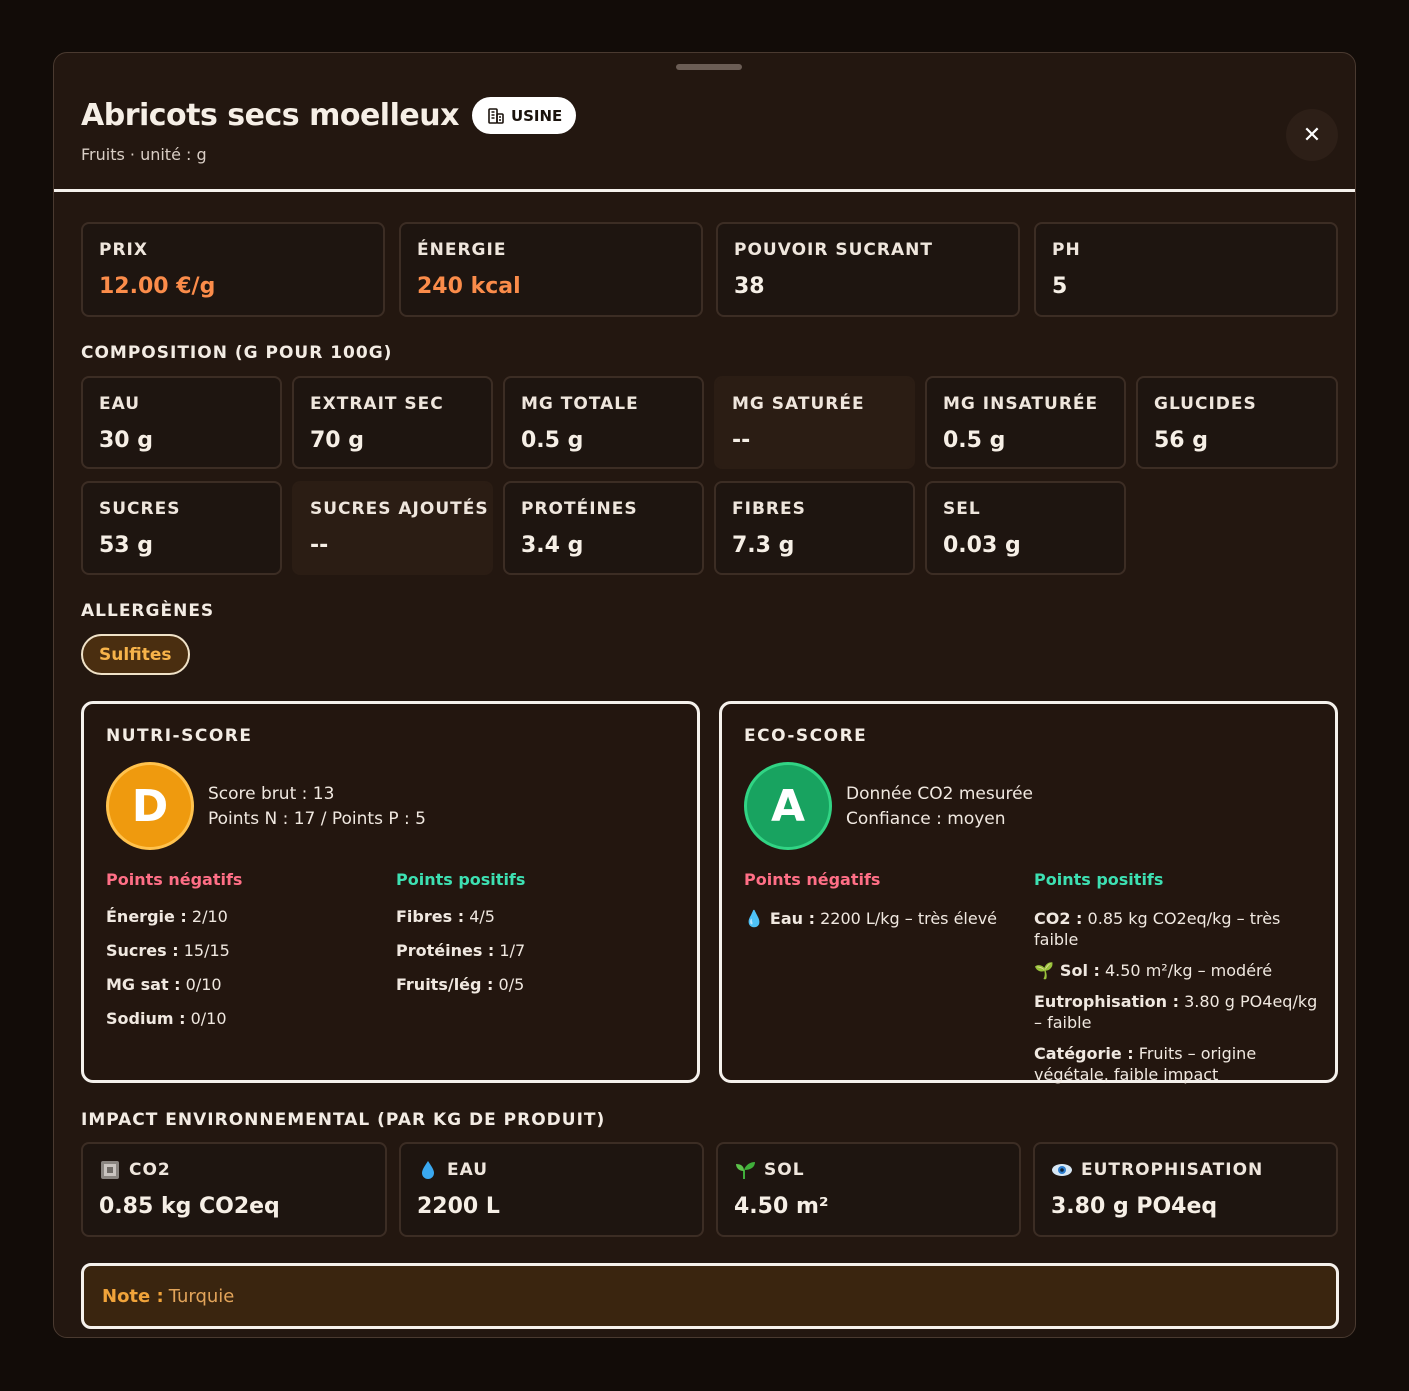 This screenshot has width=1409, height=1391. Describe the element at coordinates (135, 1170) in the screenshot. I see `impact-label: CO2` at that location.